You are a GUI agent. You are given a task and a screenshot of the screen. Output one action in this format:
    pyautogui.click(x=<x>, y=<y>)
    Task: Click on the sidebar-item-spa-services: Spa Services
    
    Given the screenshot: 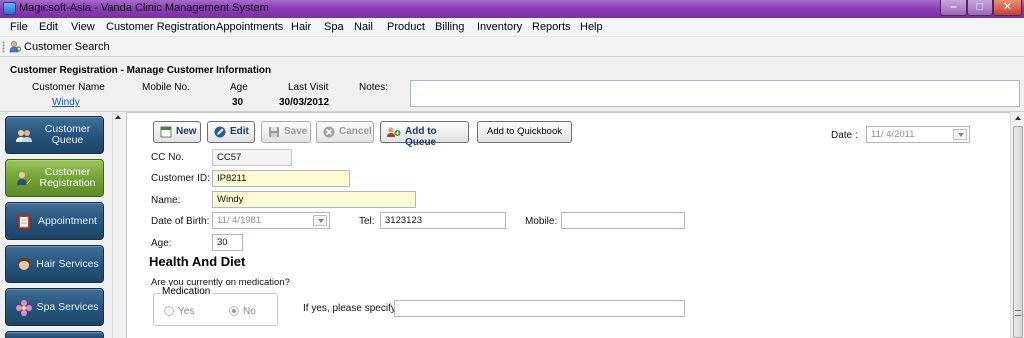 What is the action you would take?
    pyautogui.click(x=54, y=307)
    